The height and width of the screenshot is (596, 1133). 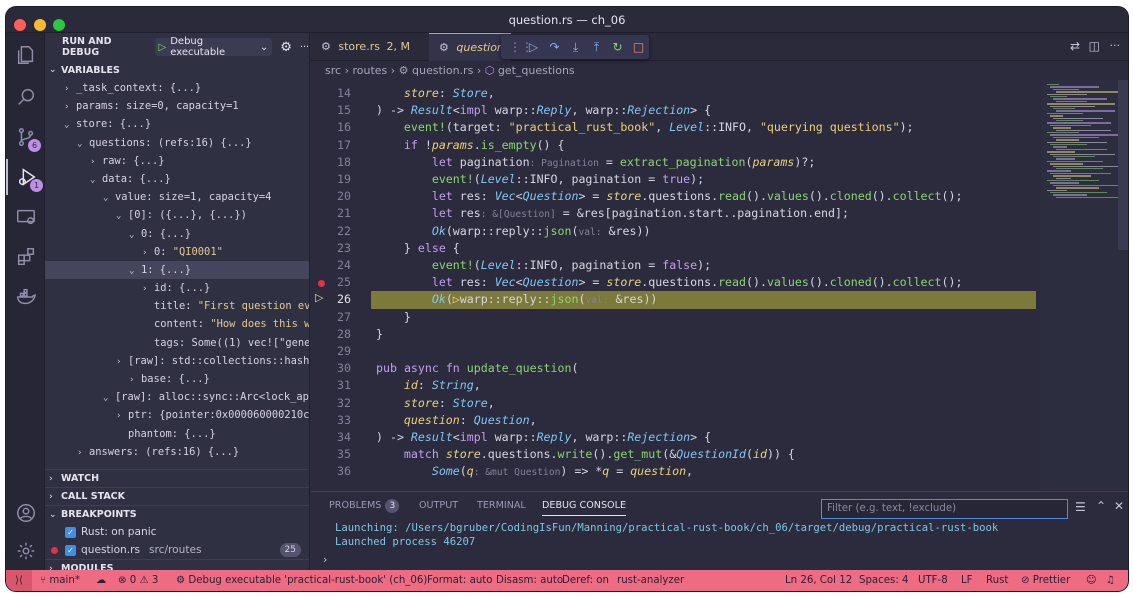 I want to click on variable-row: content: "How does this work?", so click(x=177, y=324).